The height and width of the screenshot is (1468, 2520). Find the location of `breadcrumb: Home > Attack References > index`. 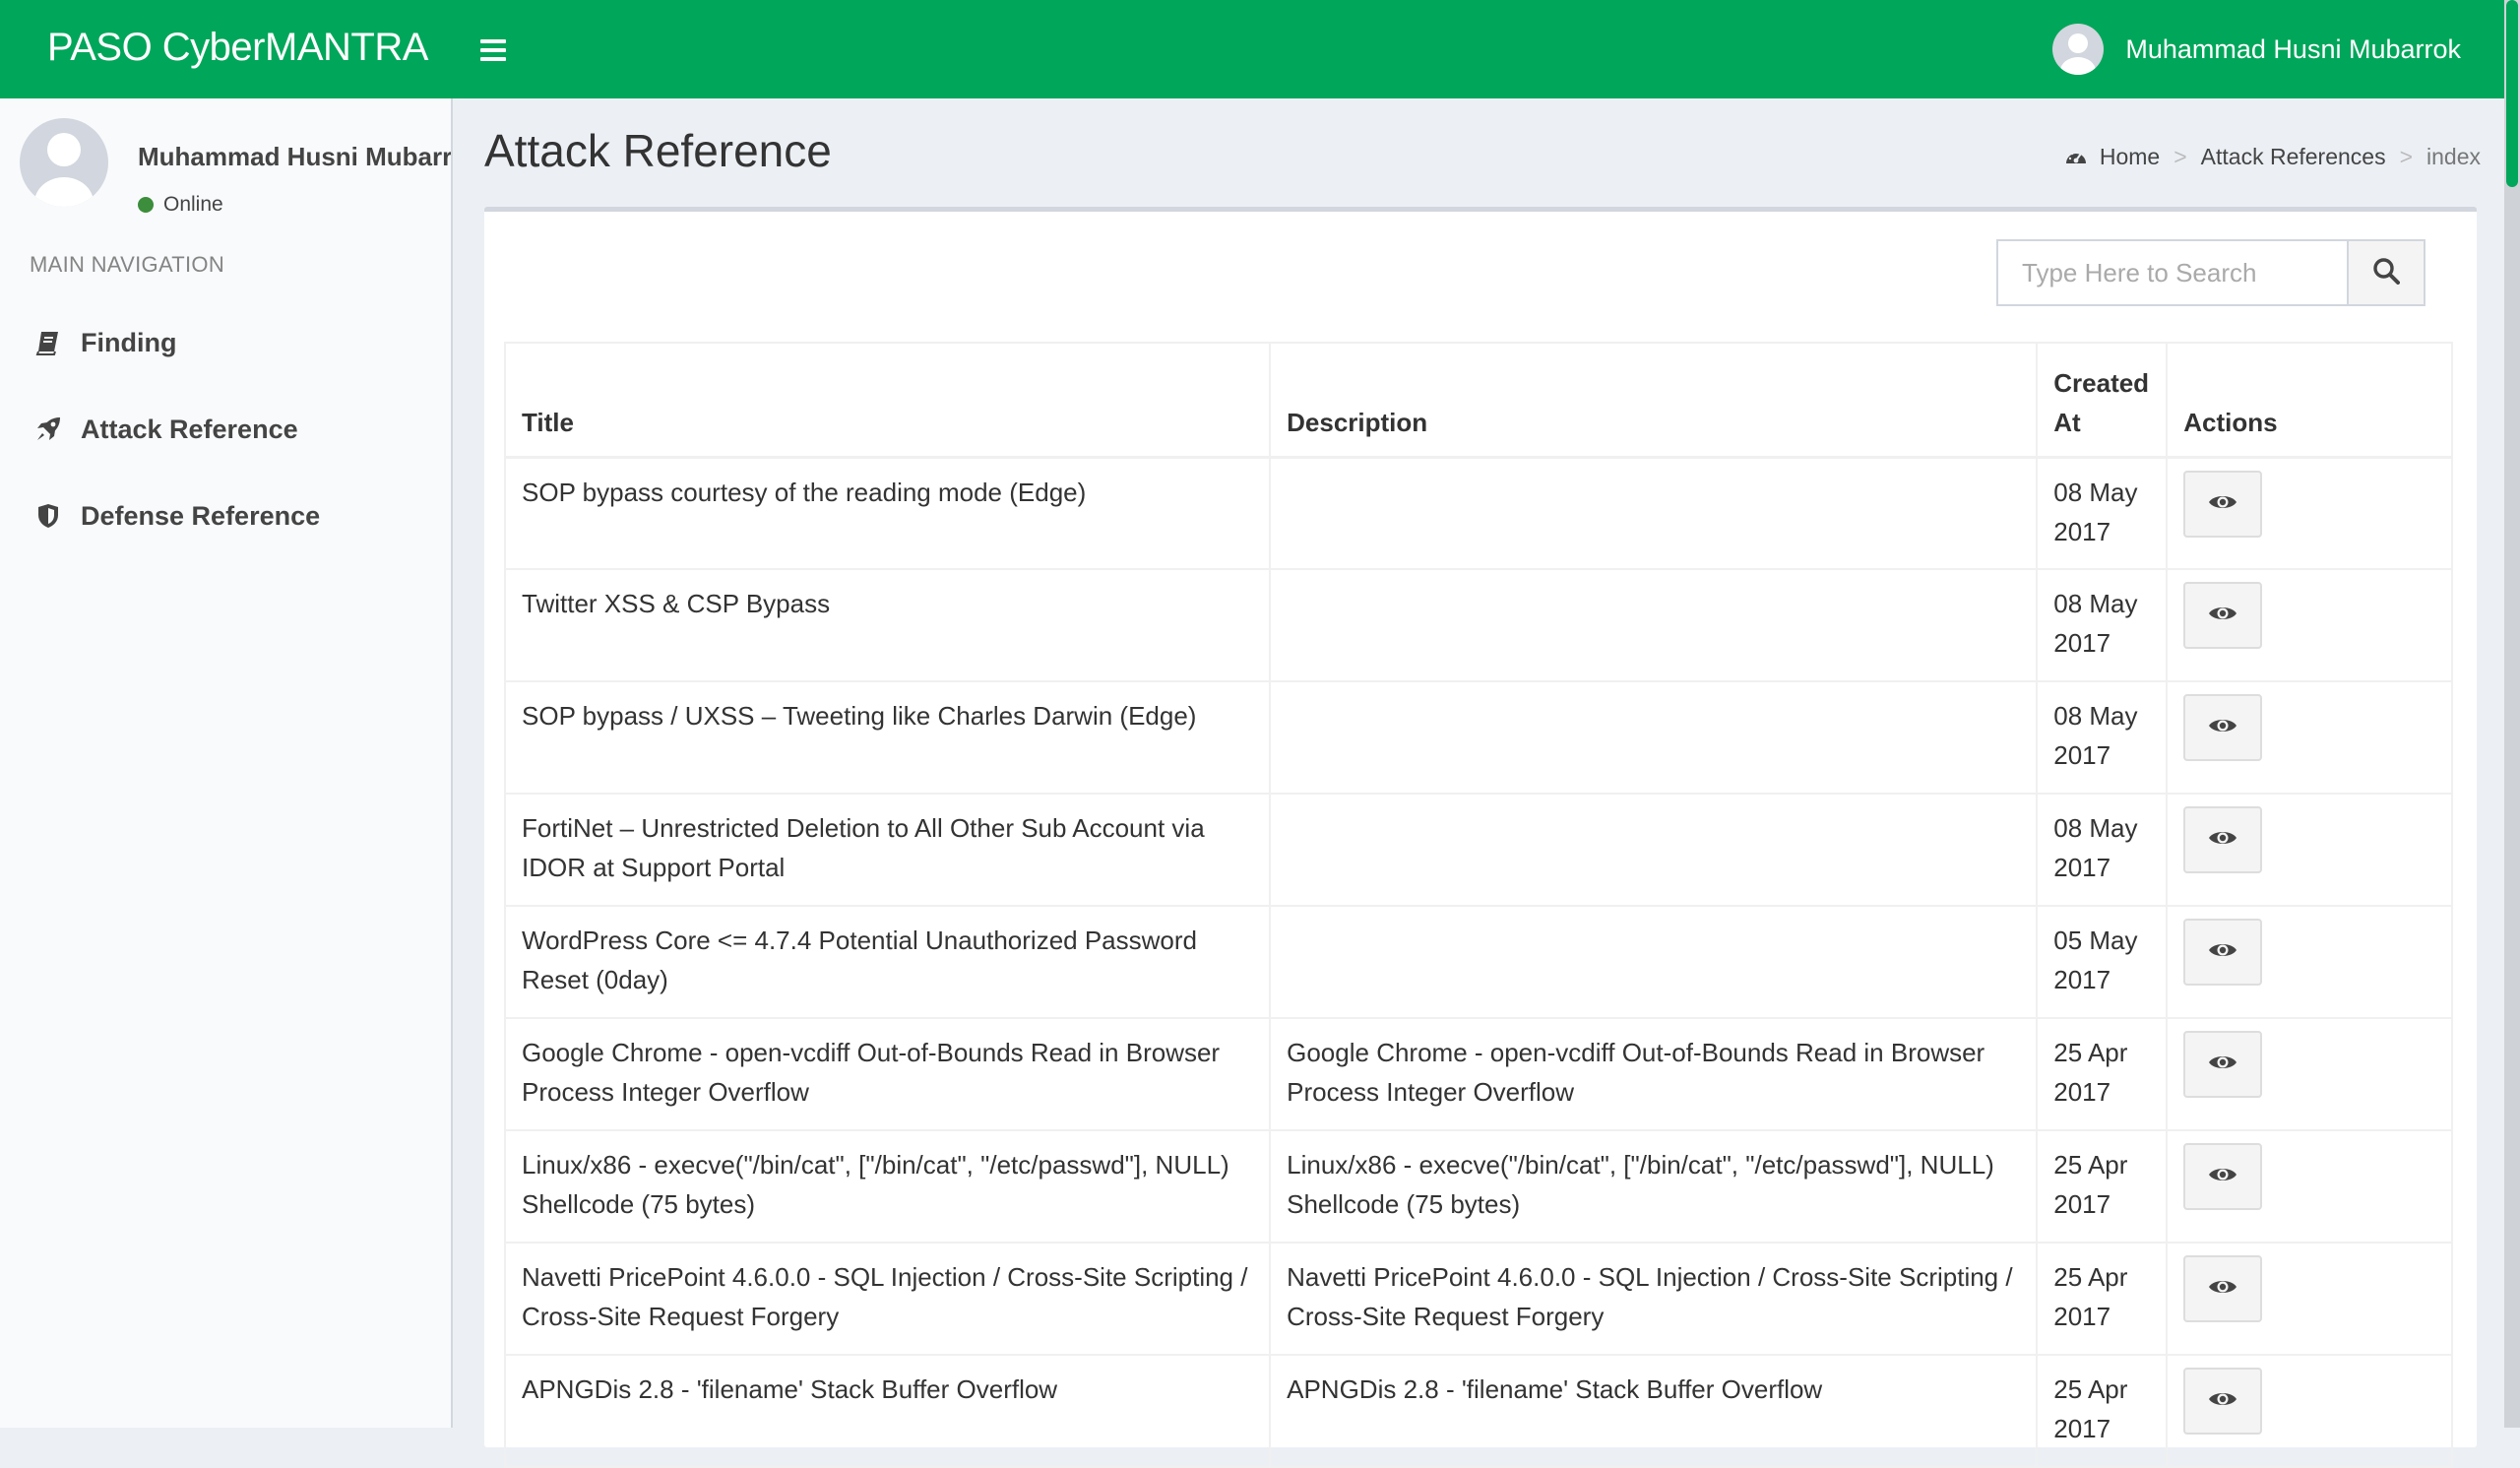

breadcrumb: Home > Attack References > index is located at coordinates (2272, 157).